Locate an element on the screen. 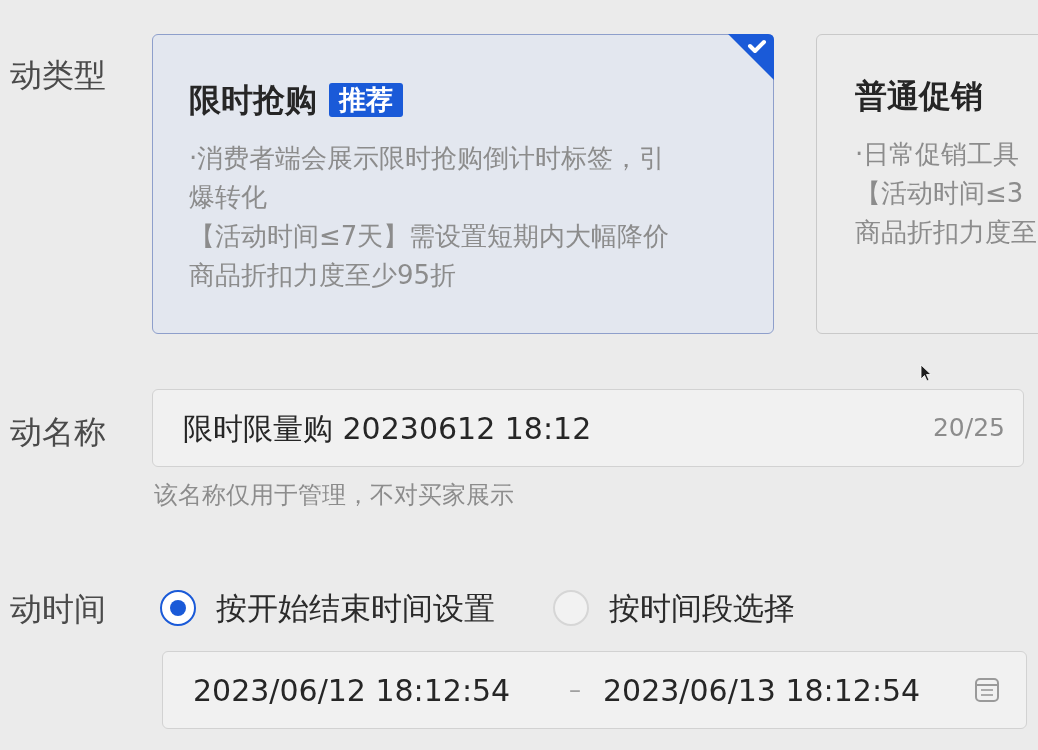  radio-option: 按时间段选择 is located at coordinates (674, 608).